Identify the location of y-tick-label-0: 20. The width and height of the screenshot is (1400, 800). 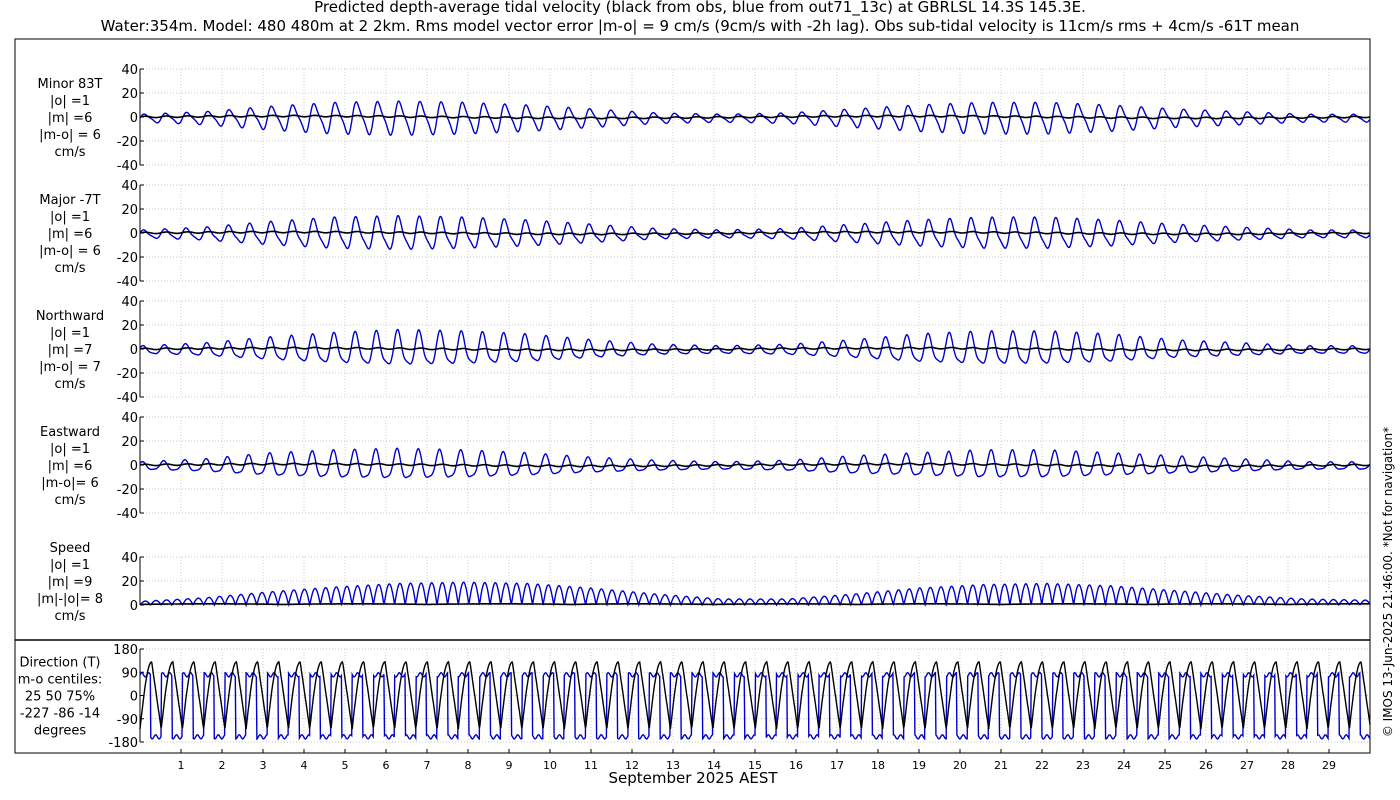
(129, 94).